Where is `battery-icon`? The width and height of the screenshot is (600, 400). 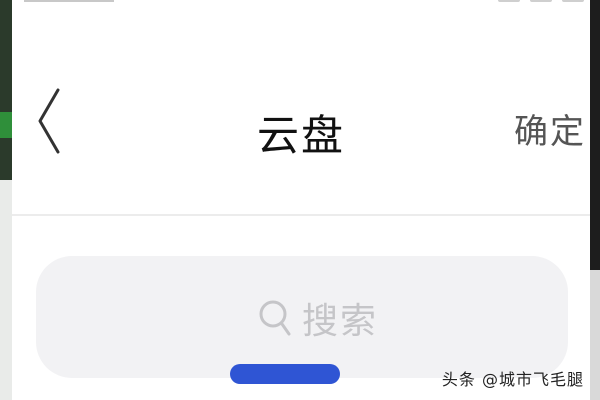
battery-icon is located at coordinates (573, 1).